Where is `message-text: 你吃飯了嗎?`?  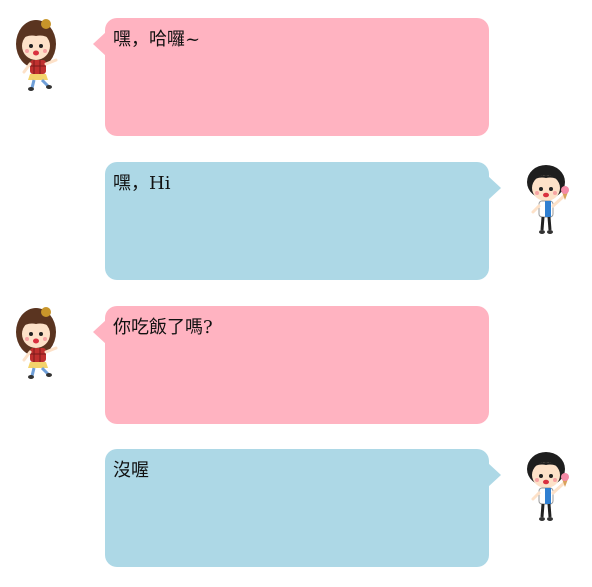 message-text: 你吃飯了嗎? is located at coordinates (163, 327).